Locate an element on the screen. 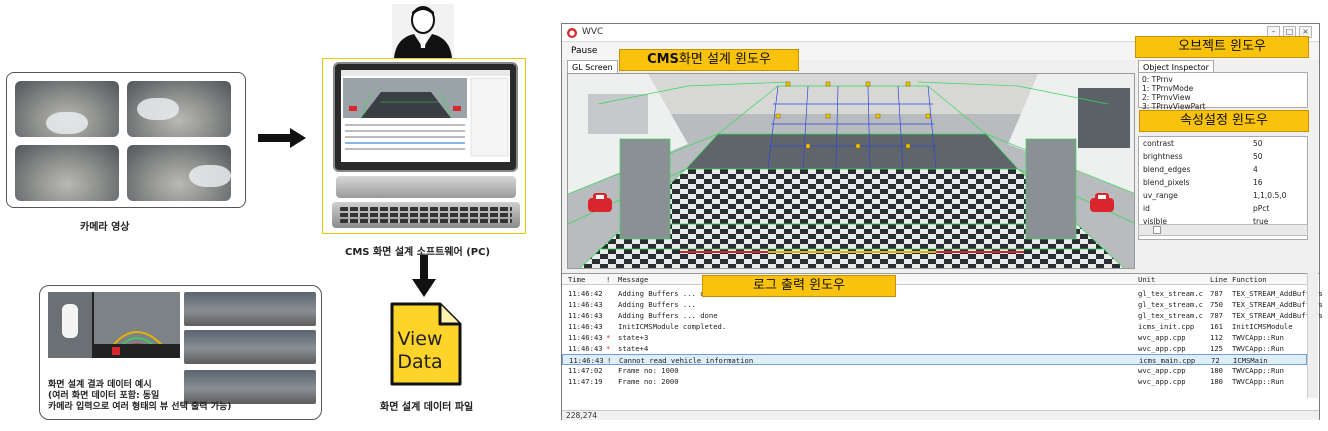 This screenshot has height=431, width=1328. camera-image-panel is located at coordinates (126, 140).